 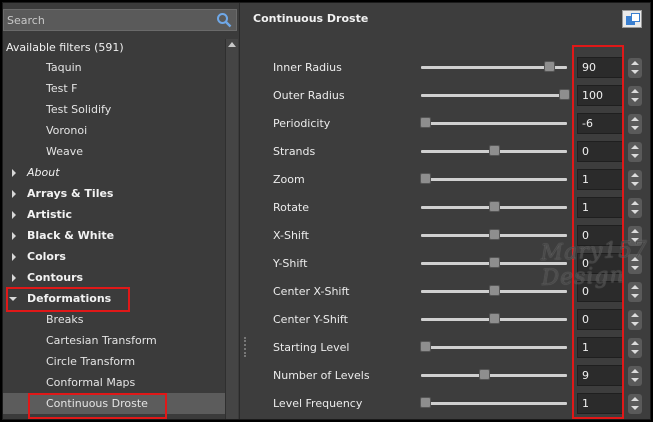 What do you see at coordinates (114, 88) in the screenshot?
I see `filter-item: Test F` at bounding box center [114, 88].